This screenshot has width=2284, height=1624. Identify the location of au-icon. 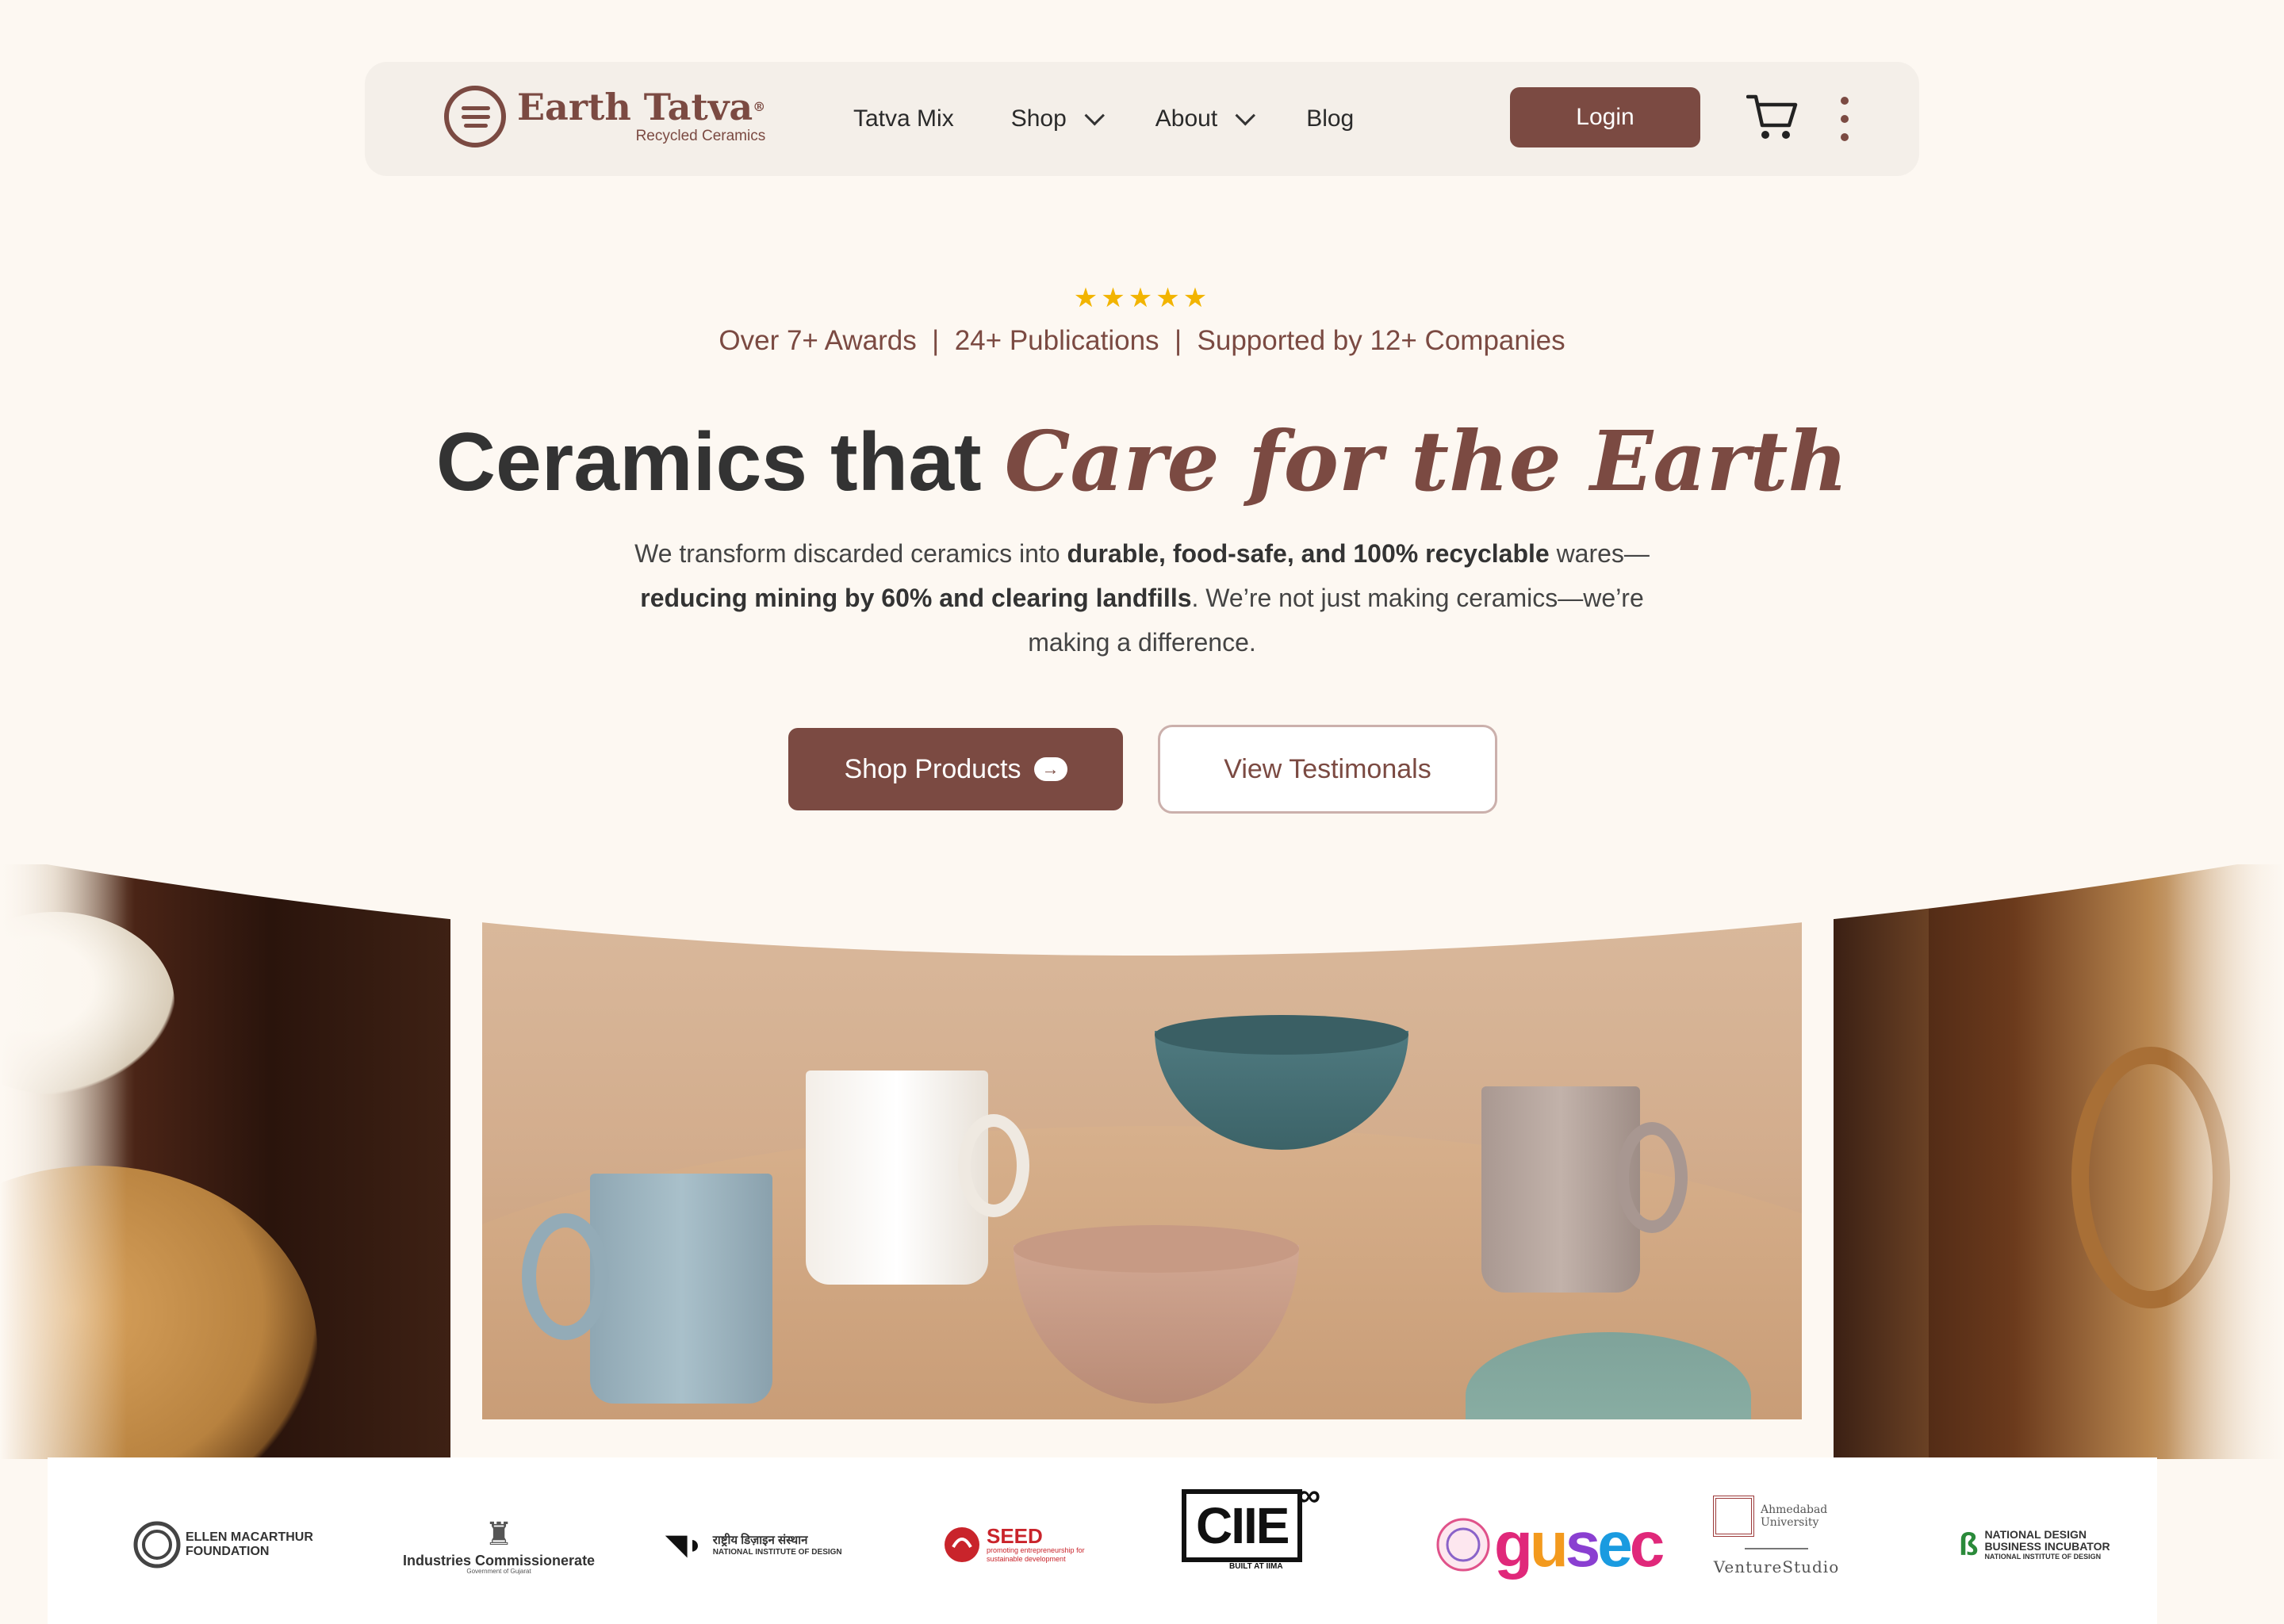
(1733, 1516).